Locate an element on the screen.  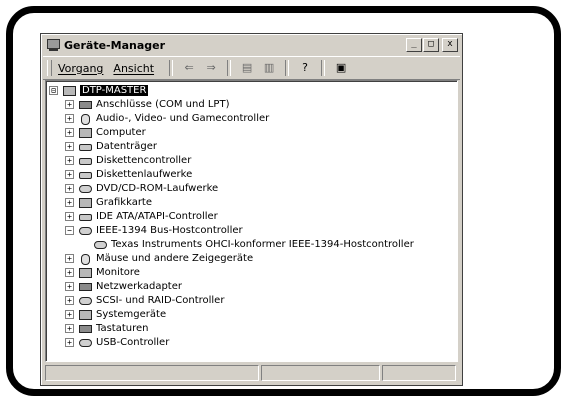
tree-item-label: Datenträger is located at coordinates (126, 146).